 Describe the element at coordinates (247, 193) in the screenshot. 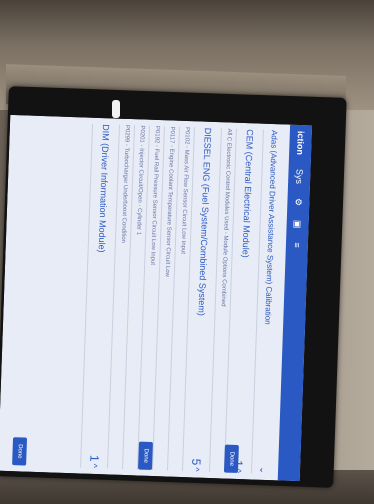

I see `row-label: CEM (Central Electrical Module)` at that location.